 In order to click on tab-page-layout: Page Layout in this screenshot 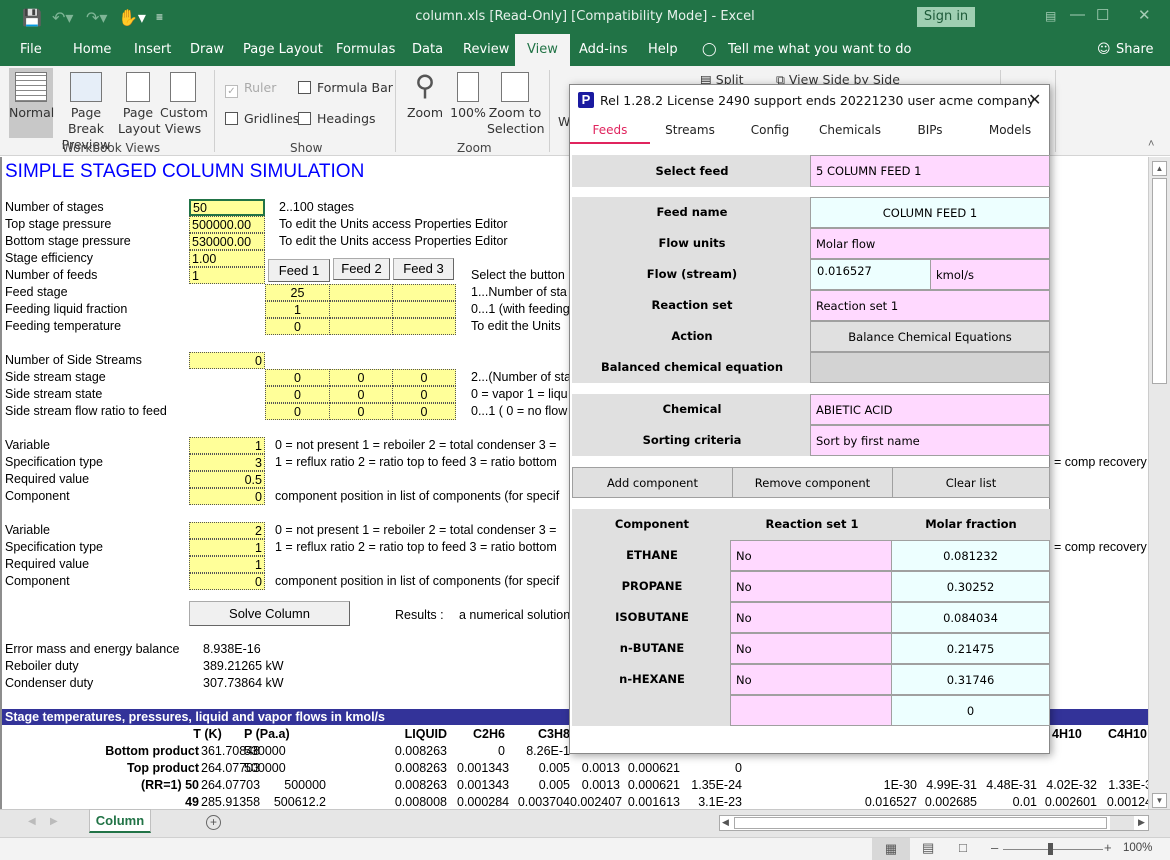, I will do `click(283, 49)`.